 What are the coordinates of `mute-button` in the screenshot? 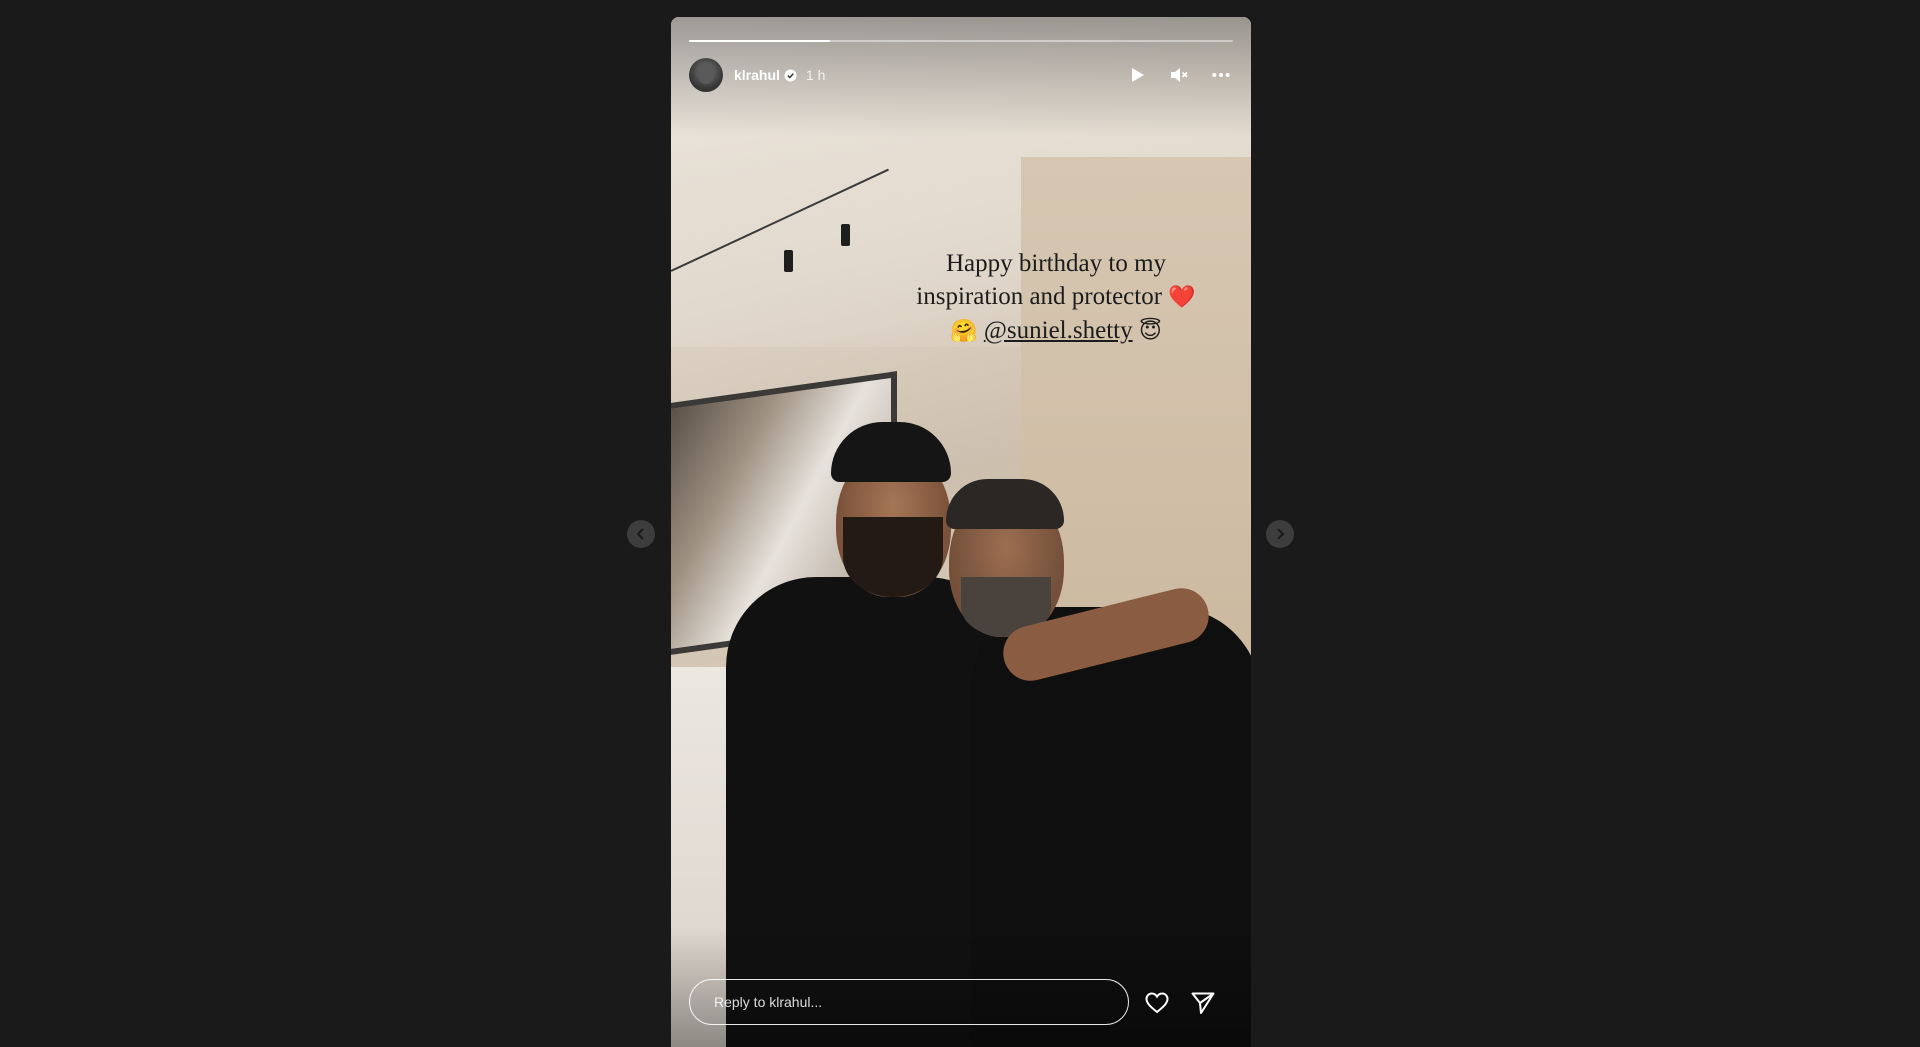 It's located at (1179, 75).